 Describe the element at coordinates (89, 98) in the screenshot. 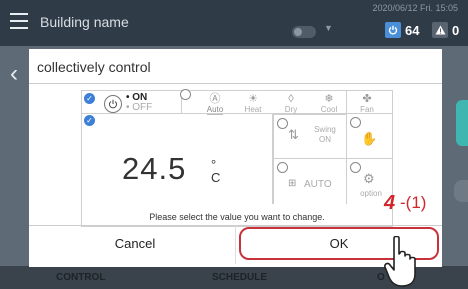

I see `power-checkbox: ✓` at that location.